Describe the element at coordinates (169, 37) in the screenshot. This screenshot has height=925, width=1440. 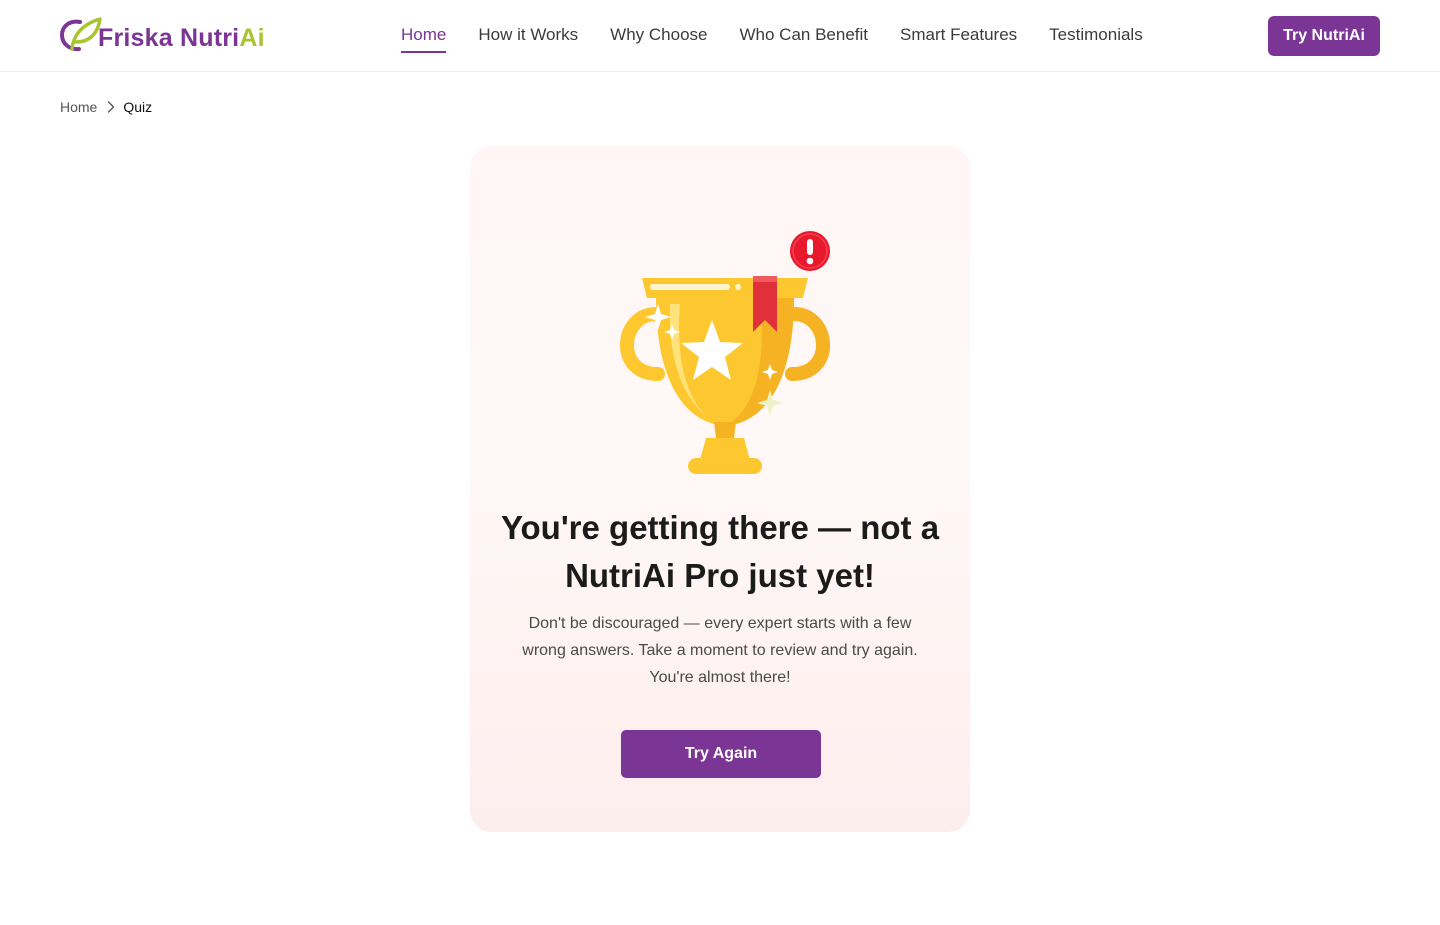
I see `brand-name-main: Friska Nutri` at that location.